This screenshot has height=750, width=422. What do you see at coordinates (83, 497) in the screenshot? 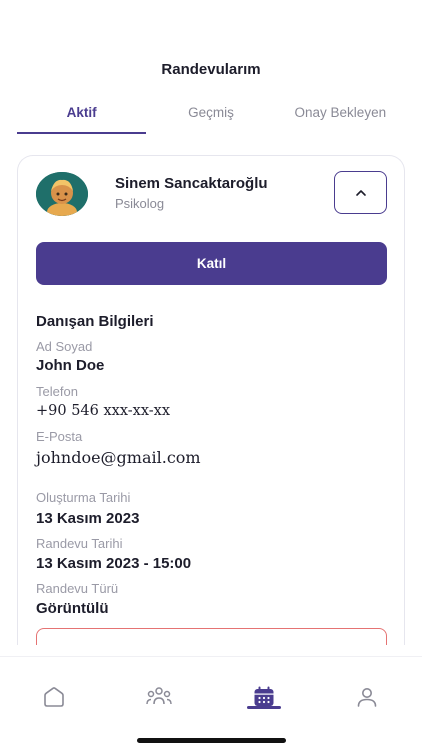
I see `created-date-label: Oluşturma Tarihi` at bounding box center [83, 497].